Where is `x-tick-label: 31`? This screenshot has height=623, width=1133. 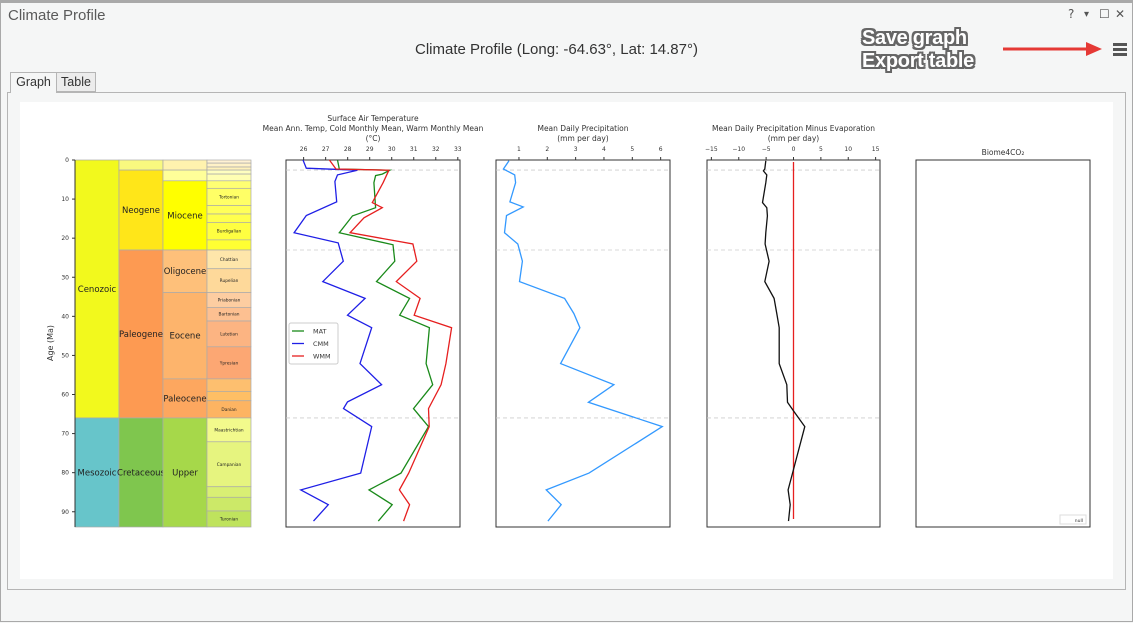
x-tick-label: 31 is located at coordinates (414, 149).